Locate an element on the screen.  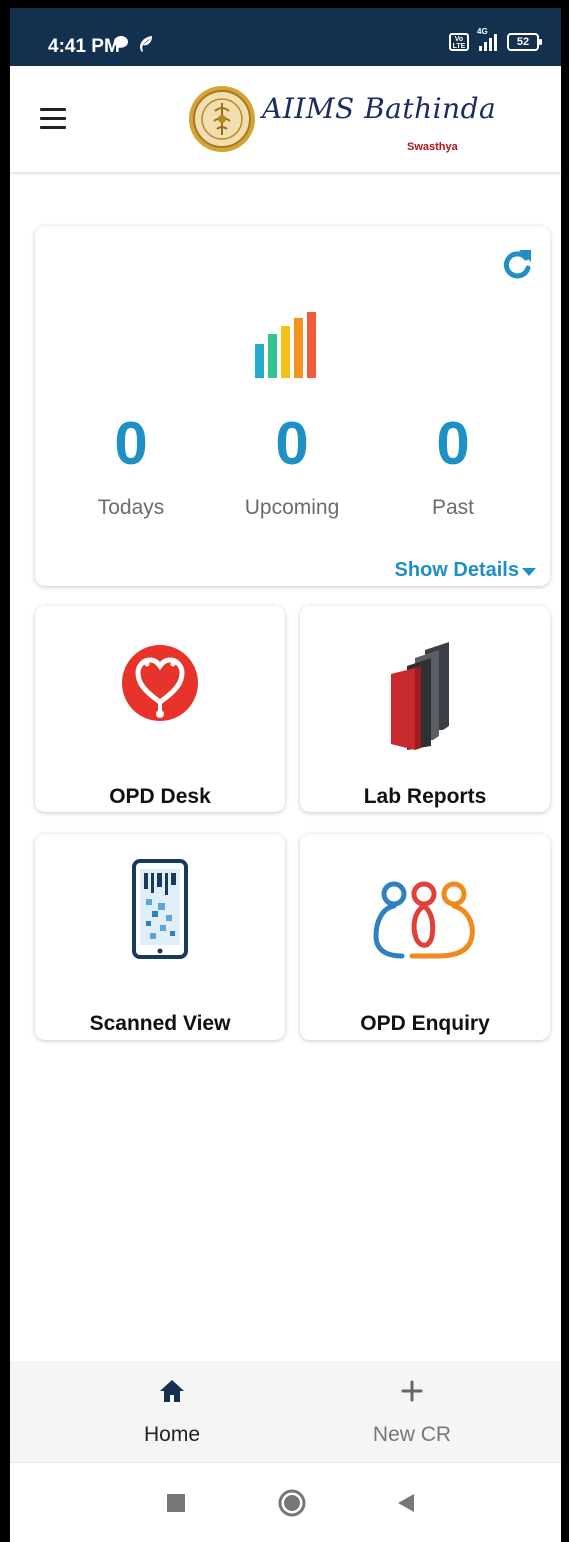
caret-down-icon is located at coordinates (529, 571).